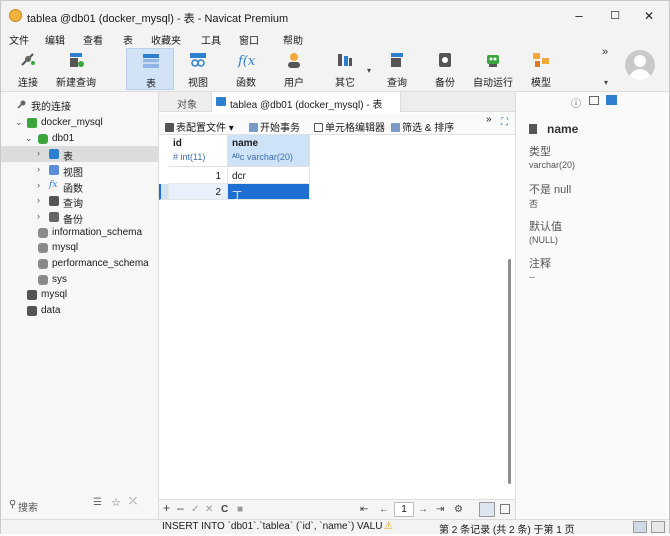 The height and width of the screenshot is (536, 670). Describe the element at coordinates (246, 69) in the screenshot. I see `toolbar-function-button: f(x) 函数` at that location.